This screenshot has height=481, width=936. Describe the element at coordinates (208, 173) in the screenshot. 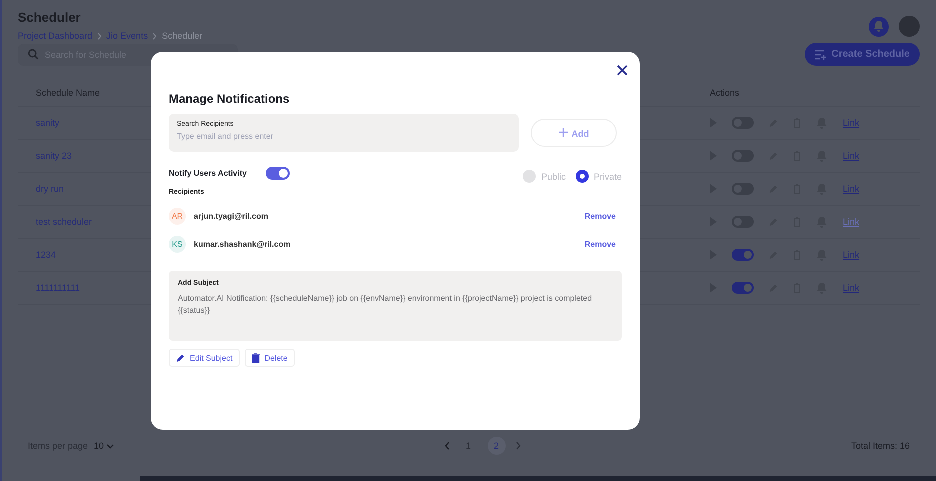

I see `notify-label: Notify Users Activity` at that location.